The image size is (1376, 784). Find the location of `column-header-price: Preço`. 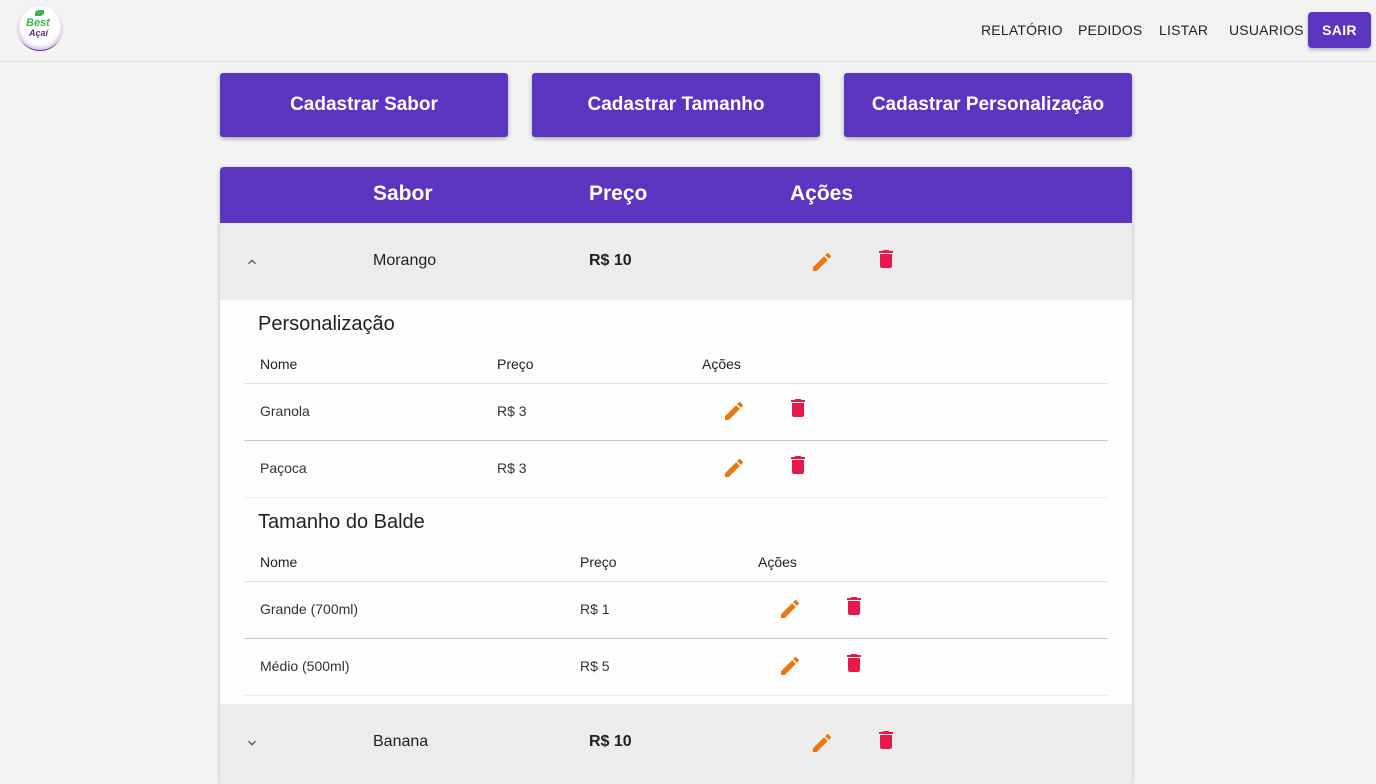

column-header-price: Preço is located at coordinates (618, 193).